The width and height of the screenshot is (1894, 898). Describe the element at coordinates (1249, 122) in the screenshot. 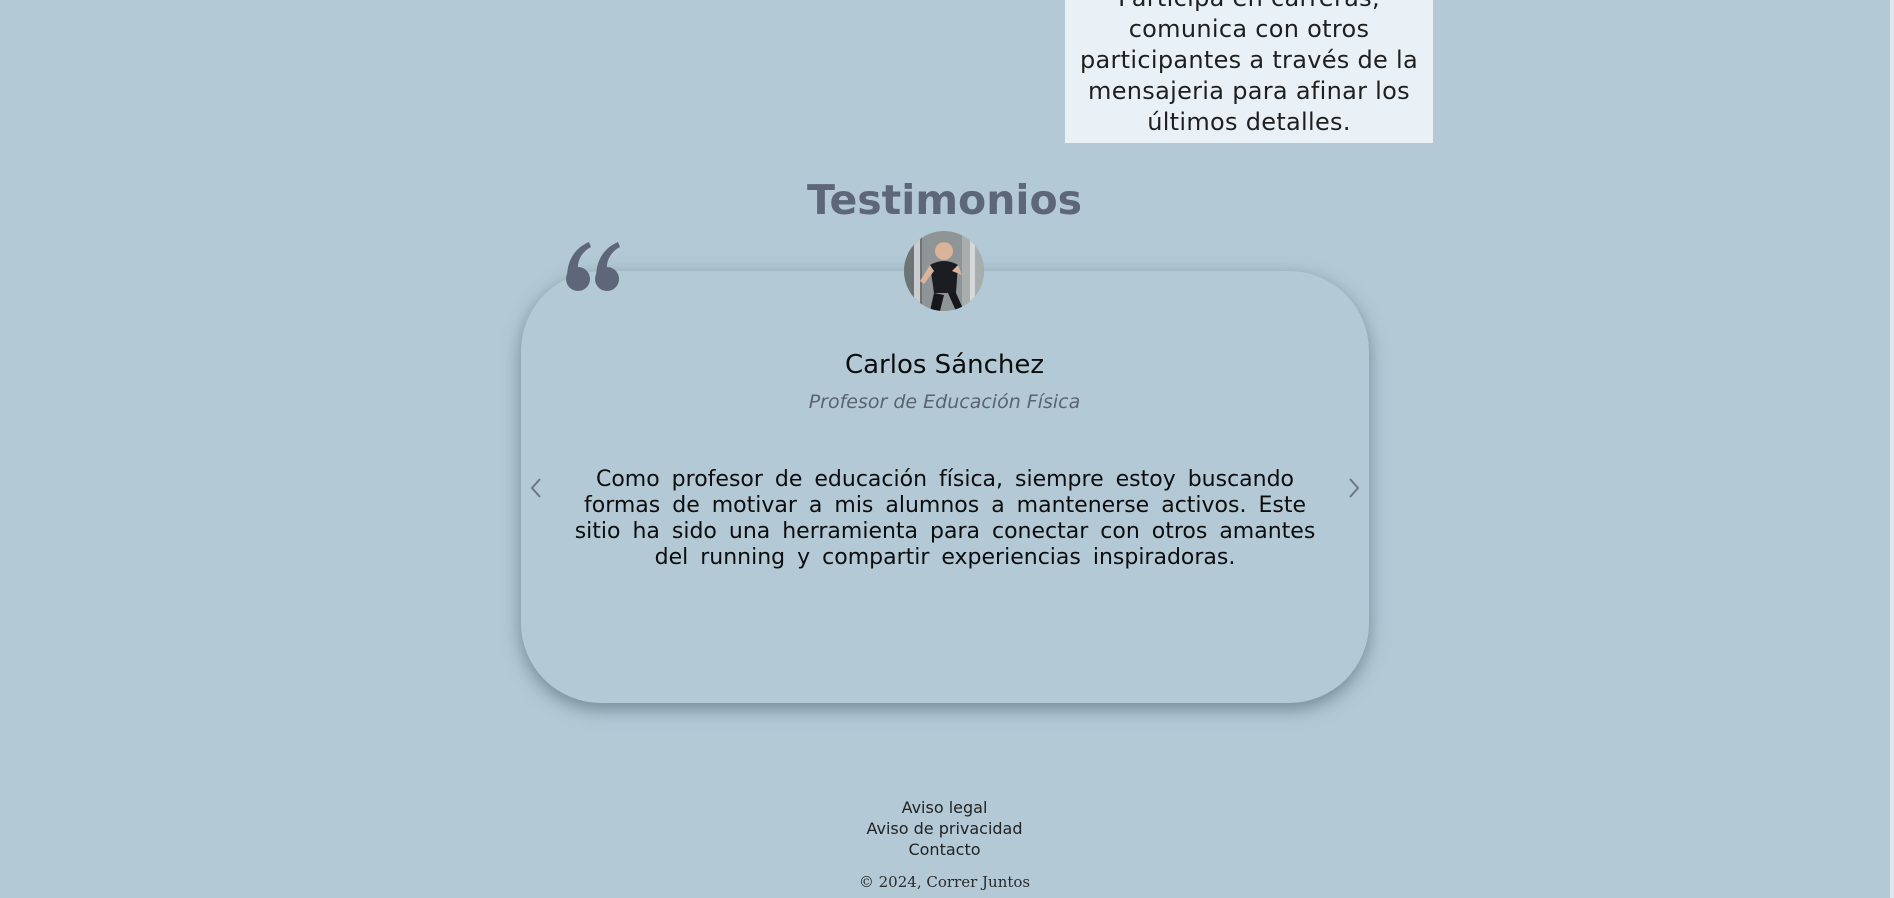

I see `feature-text-line: últimos detalles.` at that location.